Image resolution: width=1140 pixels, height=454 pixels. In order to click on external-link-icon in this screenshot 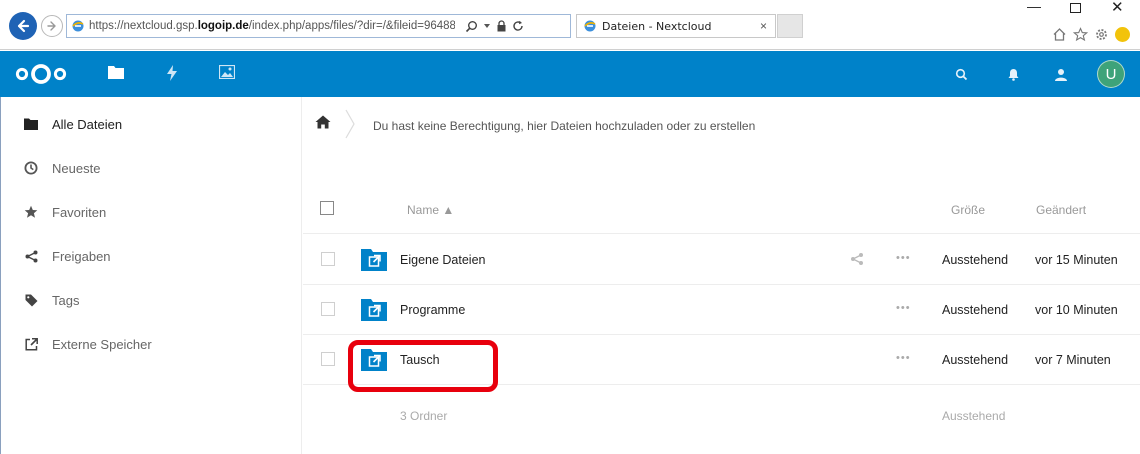, I will do `click(31, 344)`.